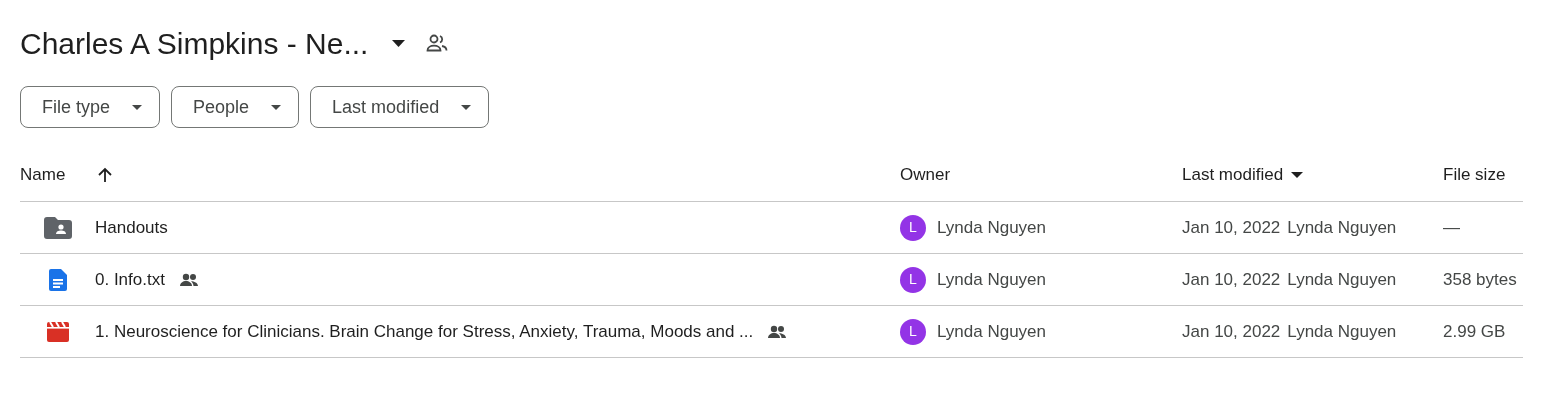 The height and width of the screenshot is (412, 1551). I want to click on column-header: Name, so click(43, 174).